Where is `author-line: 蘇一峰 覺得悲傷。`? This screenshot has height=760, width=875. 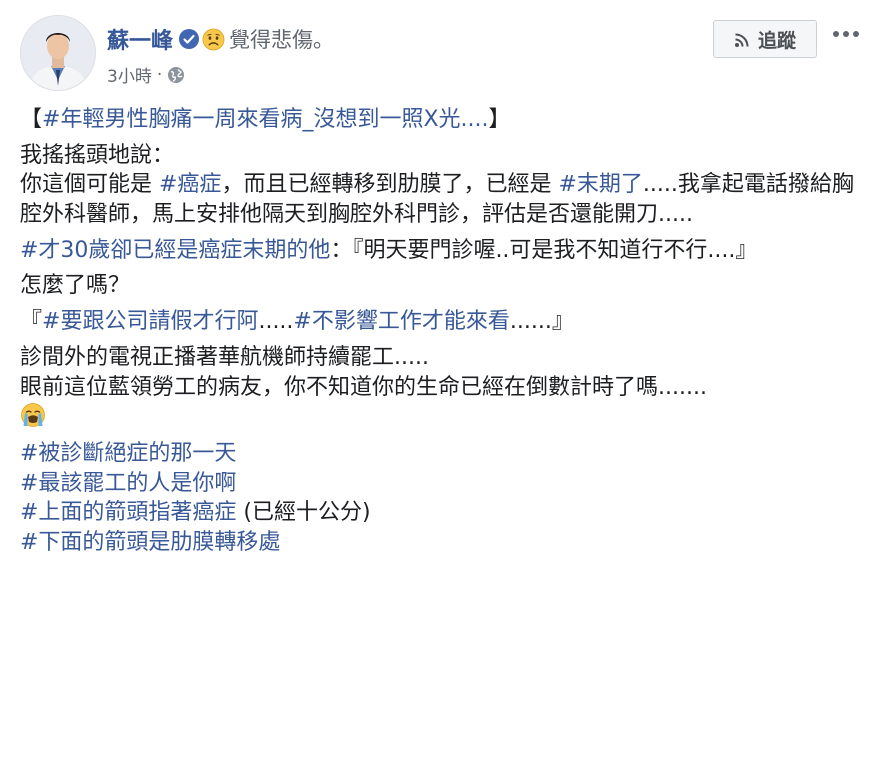
author-line: 蘇一峰 覺得悲傷。 is located at coordinates (220, 39).